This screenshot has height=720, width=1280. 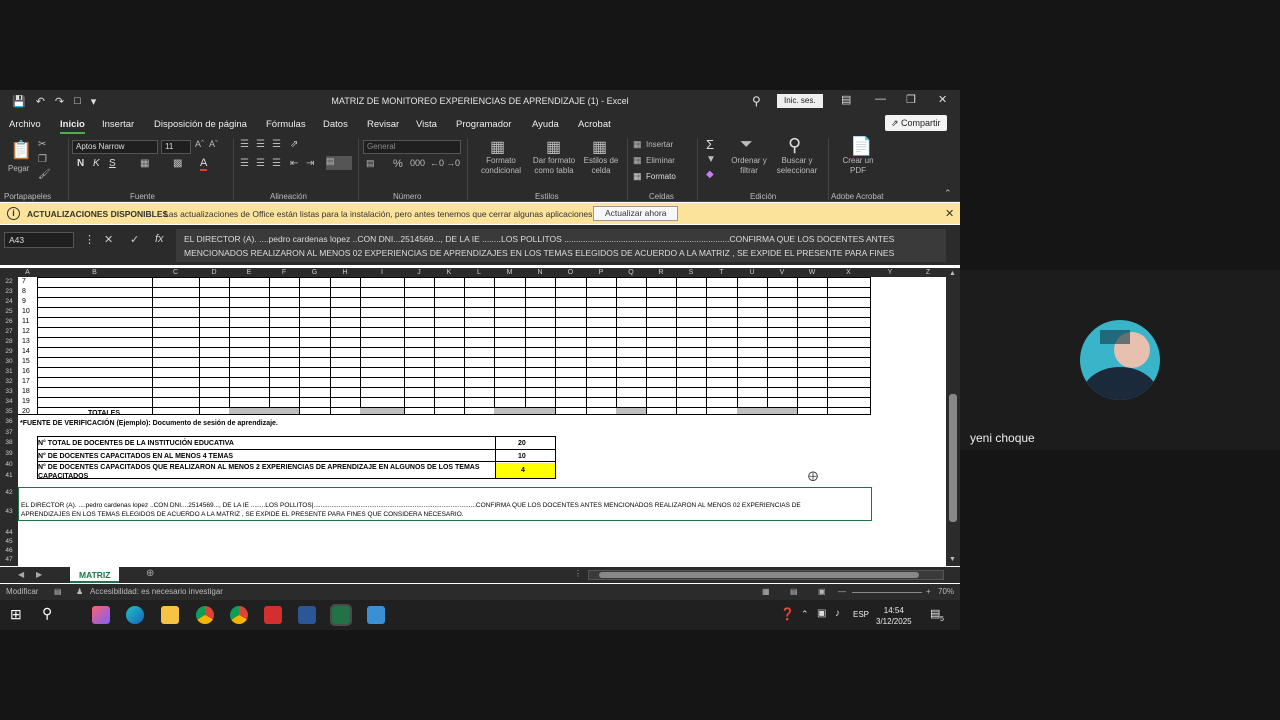 What do you see at coordinates (150, 573) in the screenshot?
I see `add-sheet-icon: ⊕` at bounding box center [150, 573].